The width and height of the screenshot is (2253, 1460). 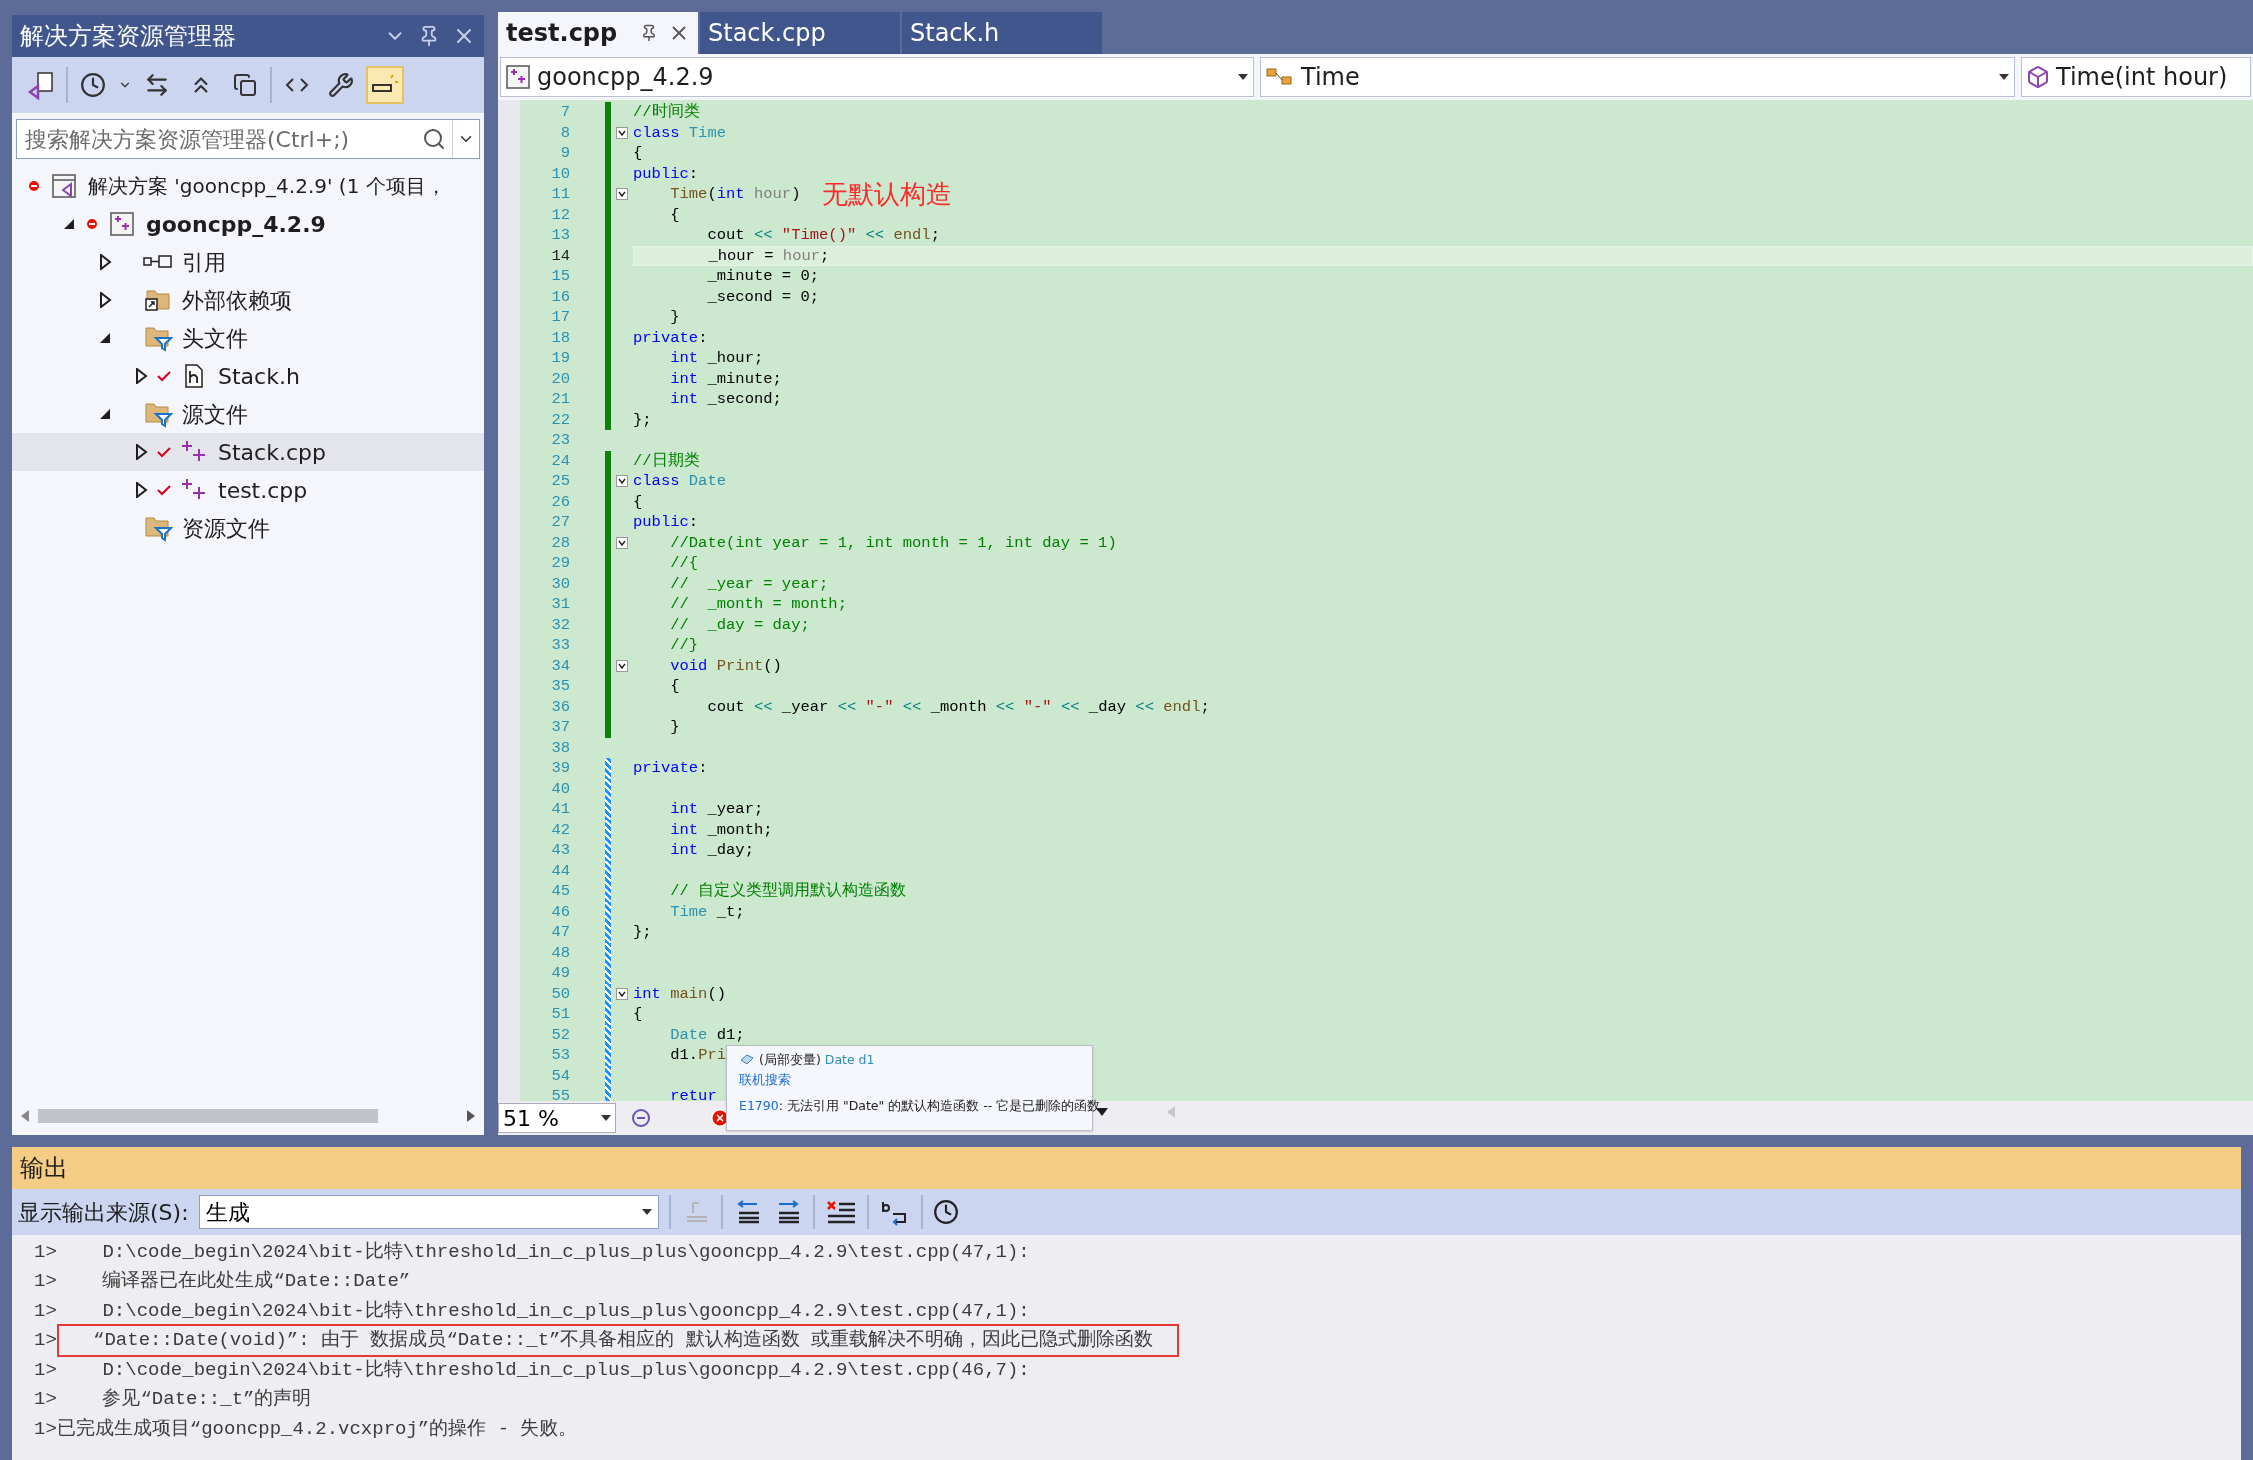 I want to click on code-line: // _day = day;, so click(x=739, y=624).